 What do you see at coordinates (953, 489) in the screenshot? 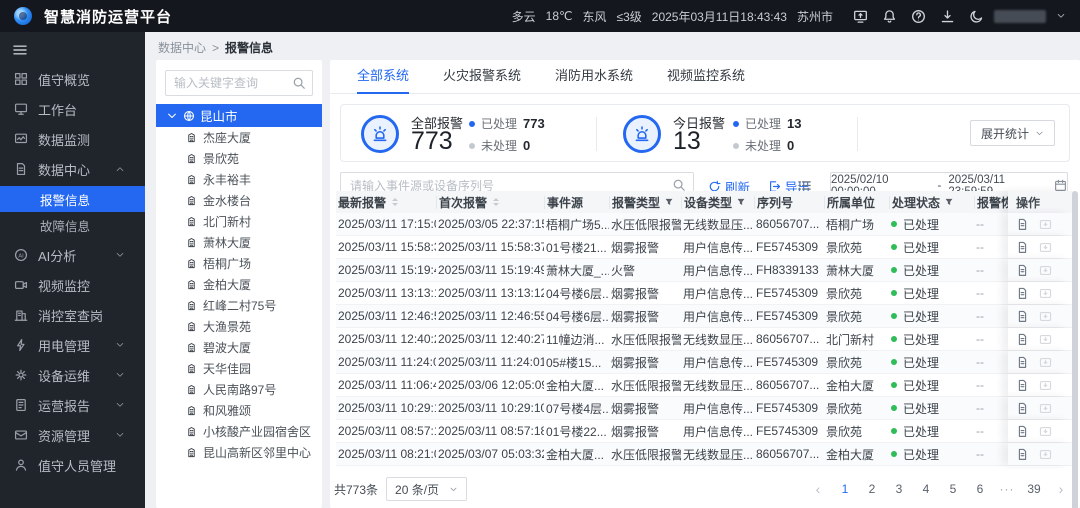
I see `page-5-button: 5` at bounding box center [953, 489].